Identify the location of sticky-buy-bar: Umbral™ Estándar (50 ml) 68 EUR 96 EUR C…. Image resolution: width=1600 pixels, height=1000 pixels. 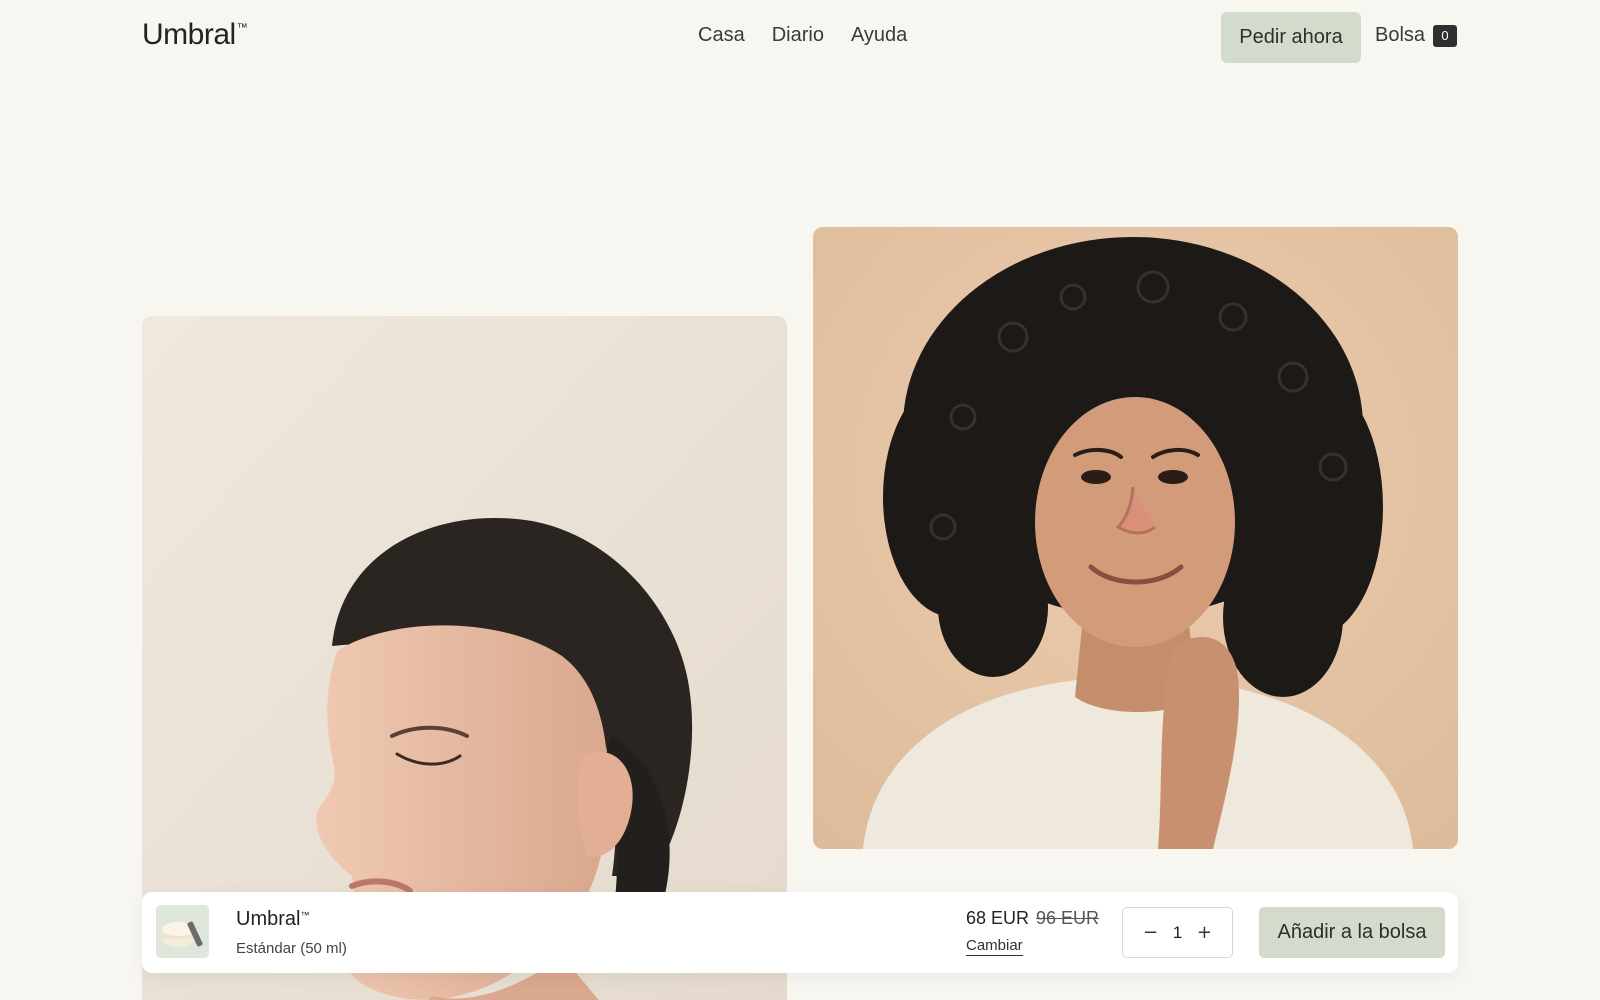
(800, 932).